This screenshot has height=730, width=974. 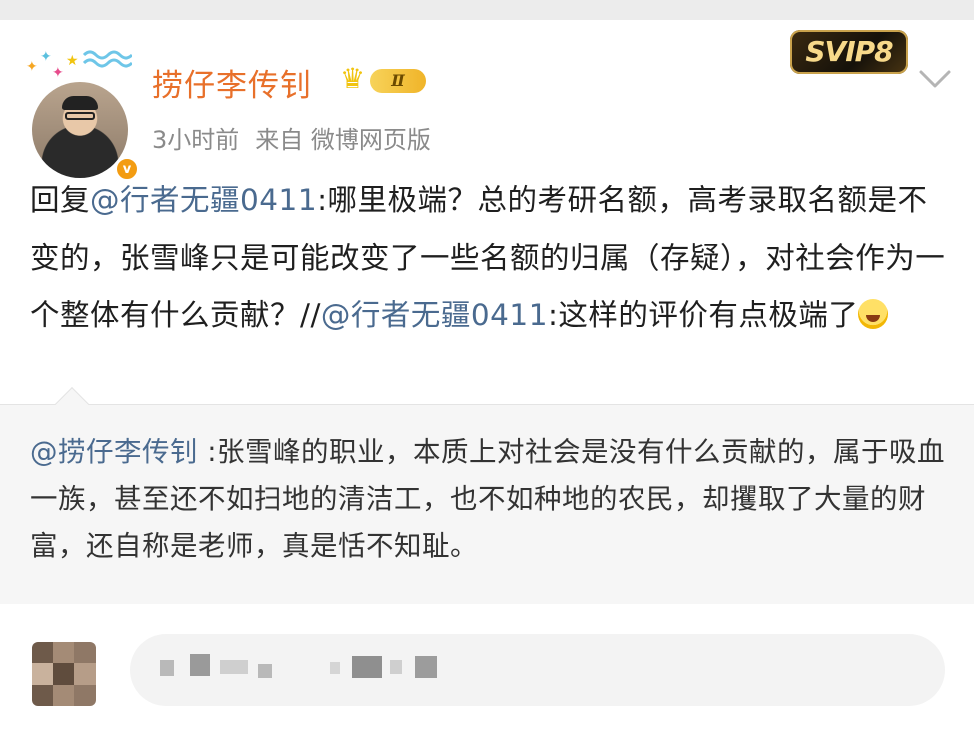 I want to click on avatar-frame: ✦ ✦ ✦ ★ v, so click(x=81, y=111).